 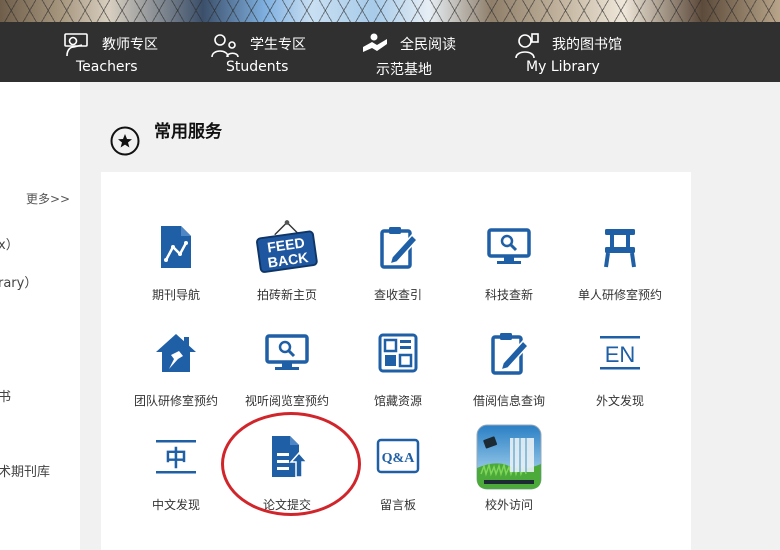 What do you see at coordinates (176, 459) in the screenshot?
I see `zh-glyph: 中` at bounding box center [176, 459].